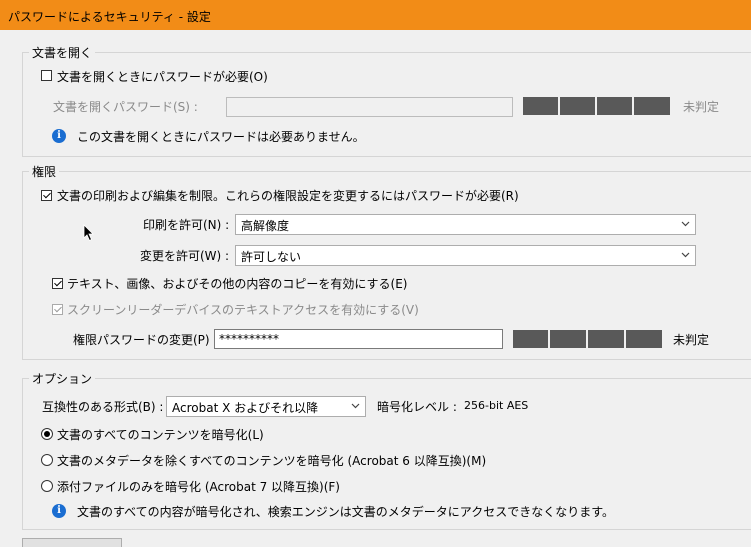  Describe the element at coordinates (57, 309) in the screenshot. I see `screen-reader-checkbox` at that location.